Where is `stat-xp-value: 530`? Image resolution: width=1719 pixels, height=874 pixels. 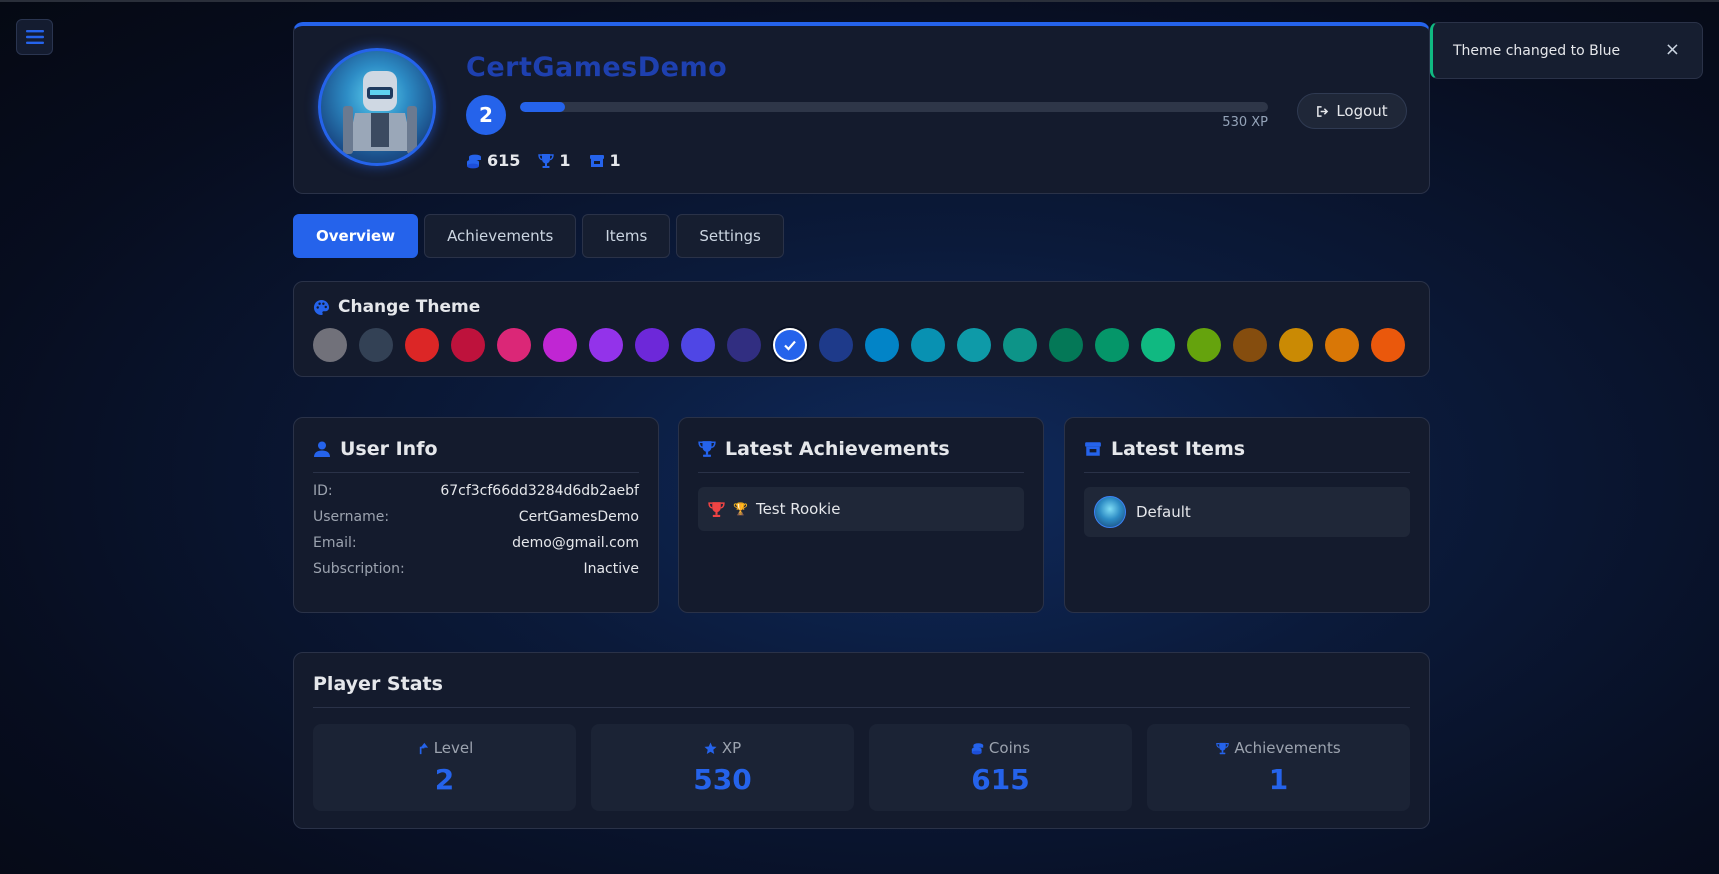 stat-xp-value: 530 is located at coordinates (722, 779).